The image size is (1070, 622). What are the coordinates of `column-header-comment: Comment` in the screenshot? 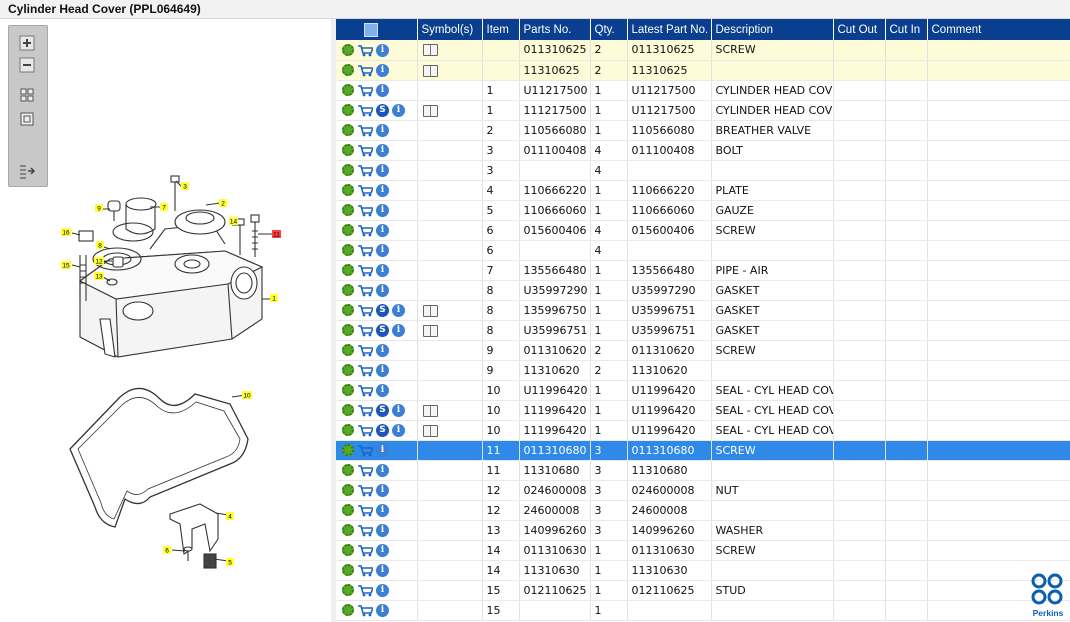 It's located at (998, 29).